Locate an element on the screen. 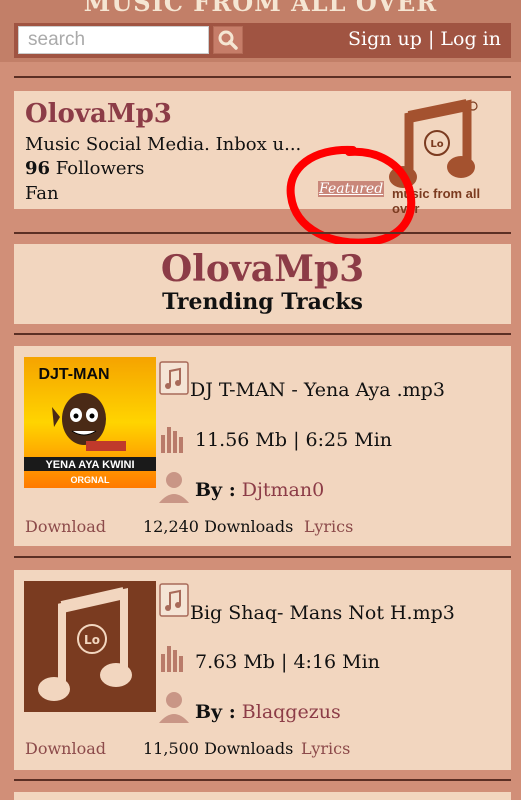  track-artist: By : Blaqgezus is located at coordinates (268, 712).